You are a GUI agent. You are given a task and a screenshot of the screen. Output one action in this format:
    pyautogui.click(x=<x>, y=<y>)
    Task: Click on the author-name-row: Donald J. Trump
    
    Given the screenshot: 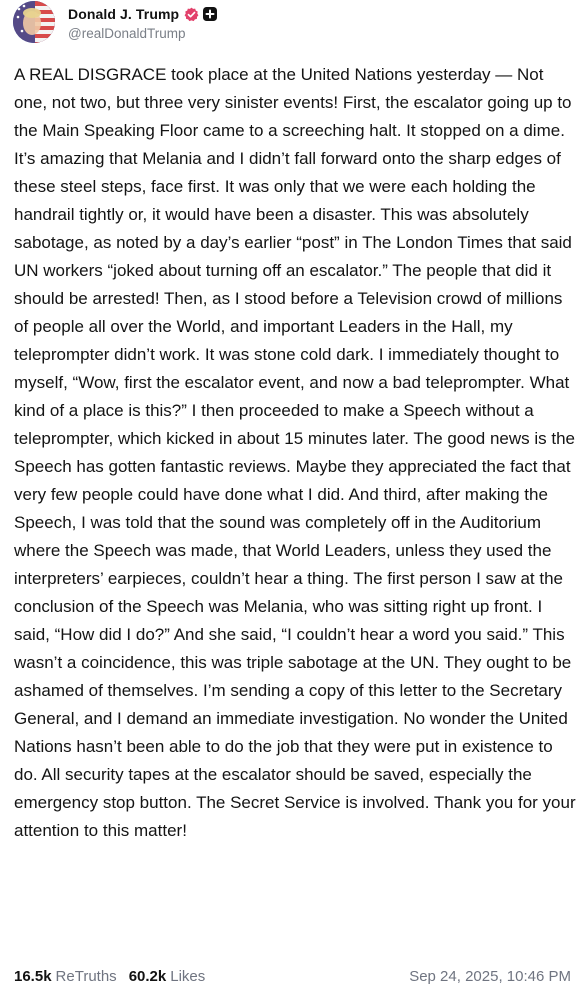 What is the action you would take?
    pyautogui.click(x=143, y=14)
    